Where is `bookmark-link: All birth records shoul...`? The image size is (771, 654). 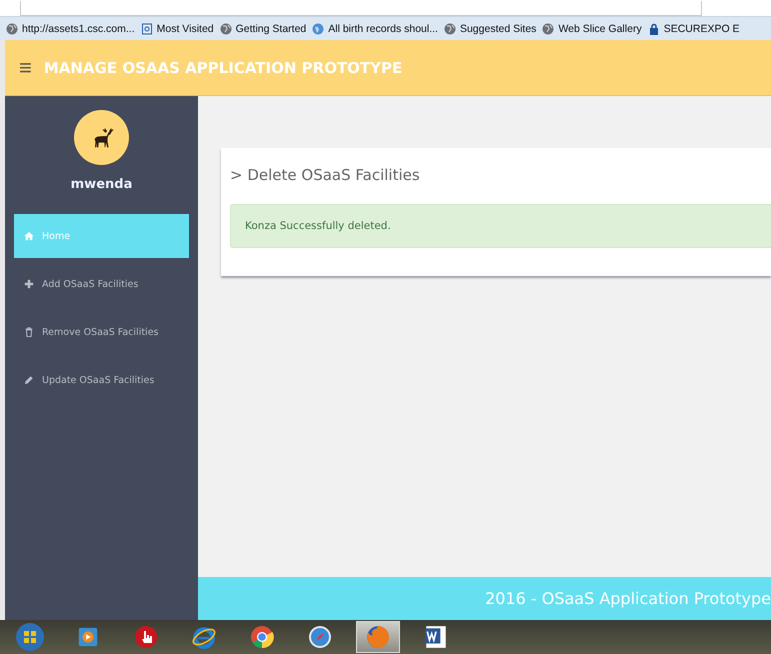
bookmark-link: All birth records shoul... is located at coordinates (383, 28).